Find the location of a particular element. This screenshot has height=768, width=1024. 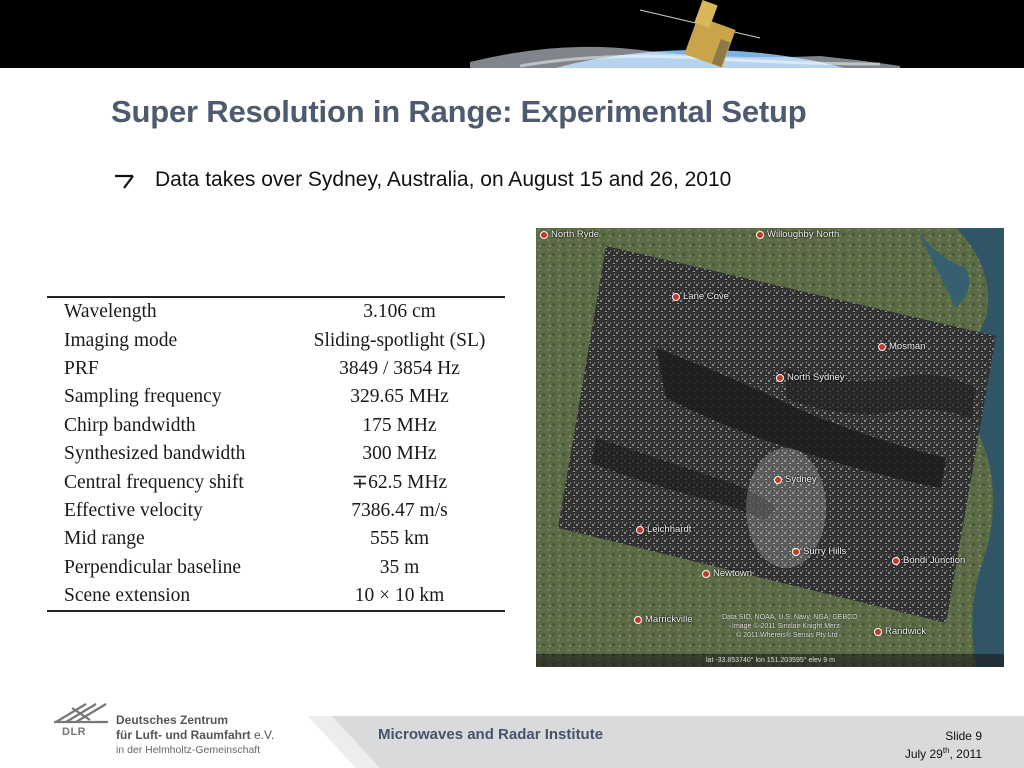

dlr-logo-text: DLR is located at coordinates (74, 732).